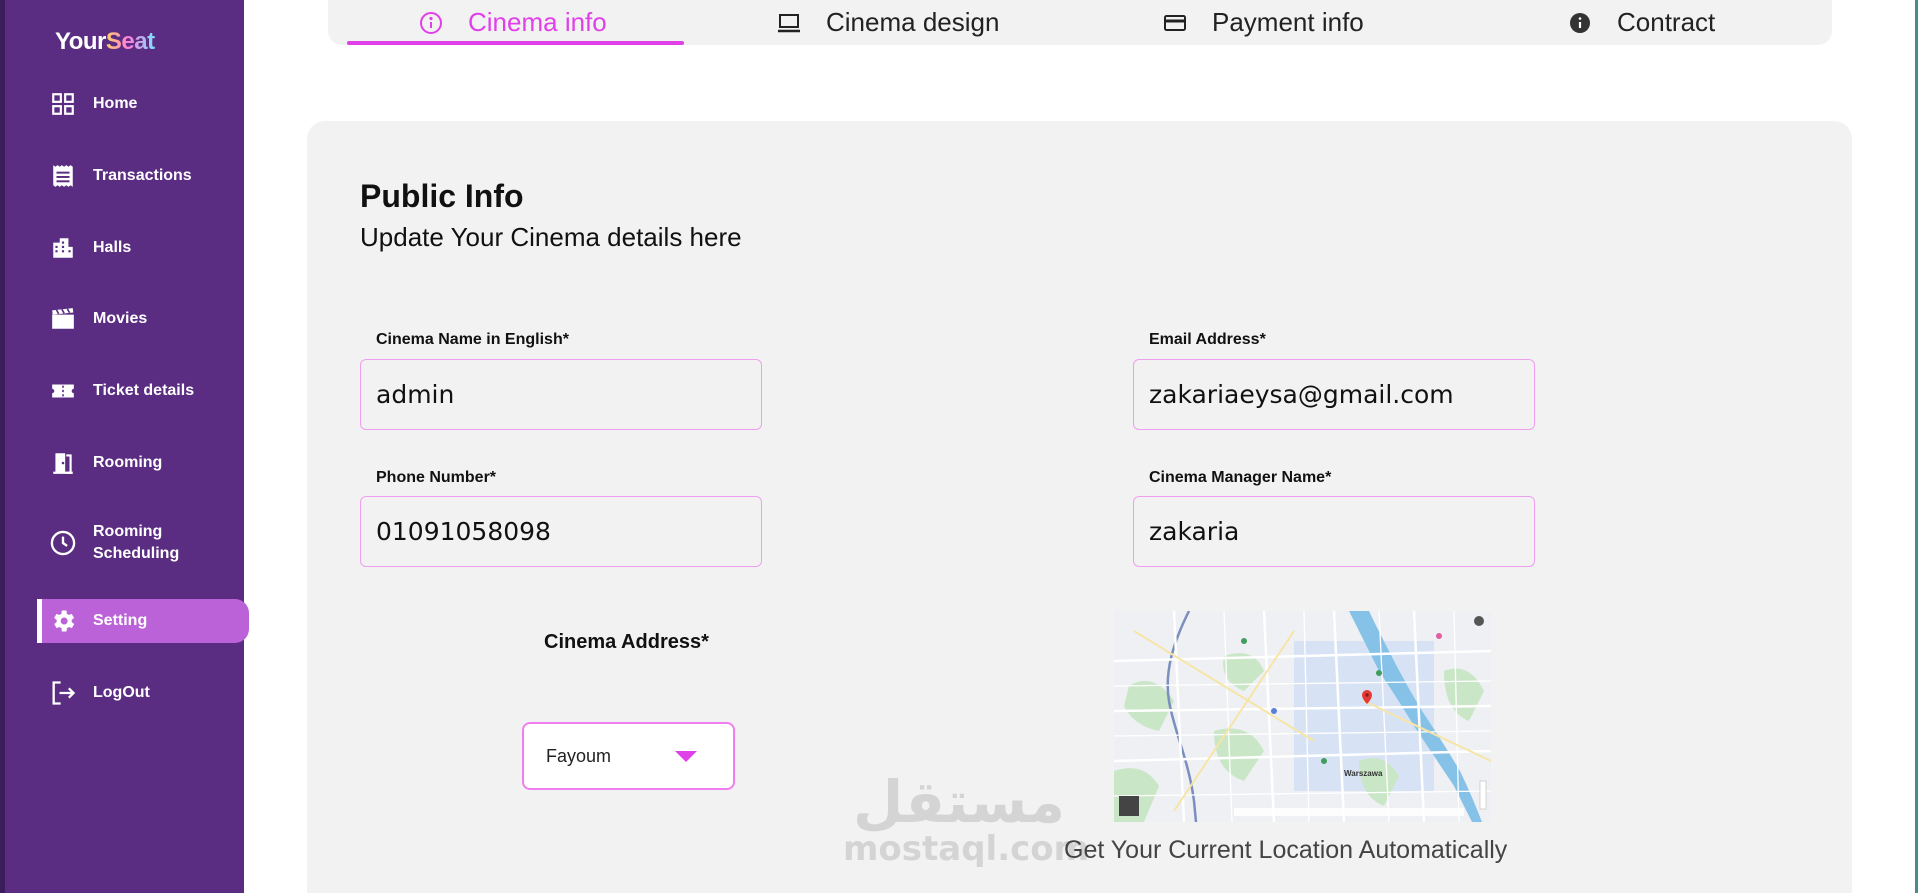 Image resolution: width=1918 pixels, height=893 pixels. I want to click on manager-label: Cinema Manager Name*, so click(1240, 477).